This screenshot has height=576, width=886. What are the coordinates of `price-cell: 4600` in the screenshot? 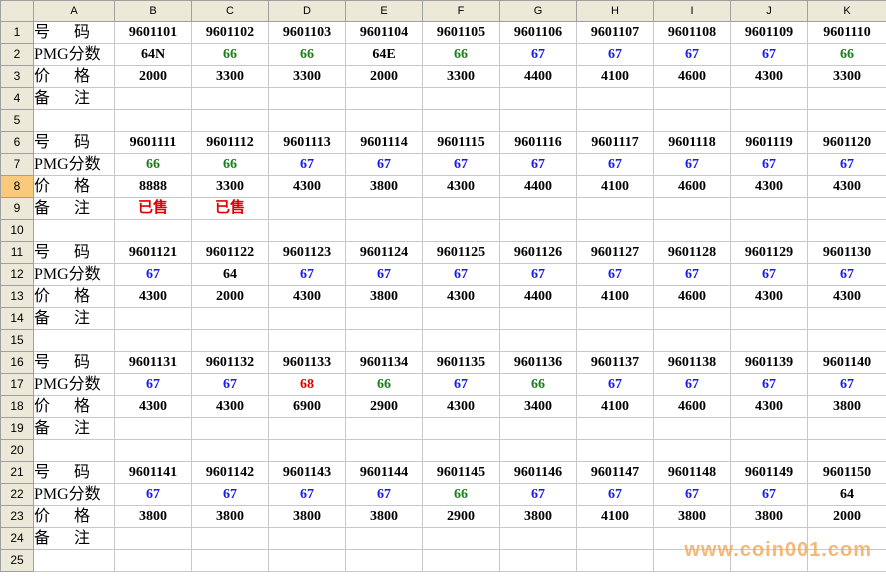 It's located at (692, 296).